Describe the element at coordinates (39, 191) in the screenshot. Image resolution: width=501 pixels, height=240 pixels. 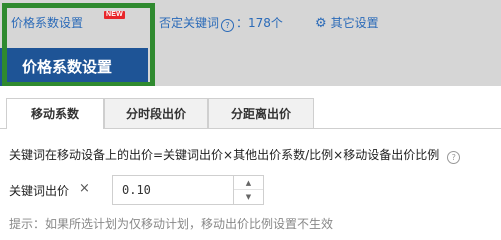
I see `keyword-bid-label: 关键词出价` at that location.